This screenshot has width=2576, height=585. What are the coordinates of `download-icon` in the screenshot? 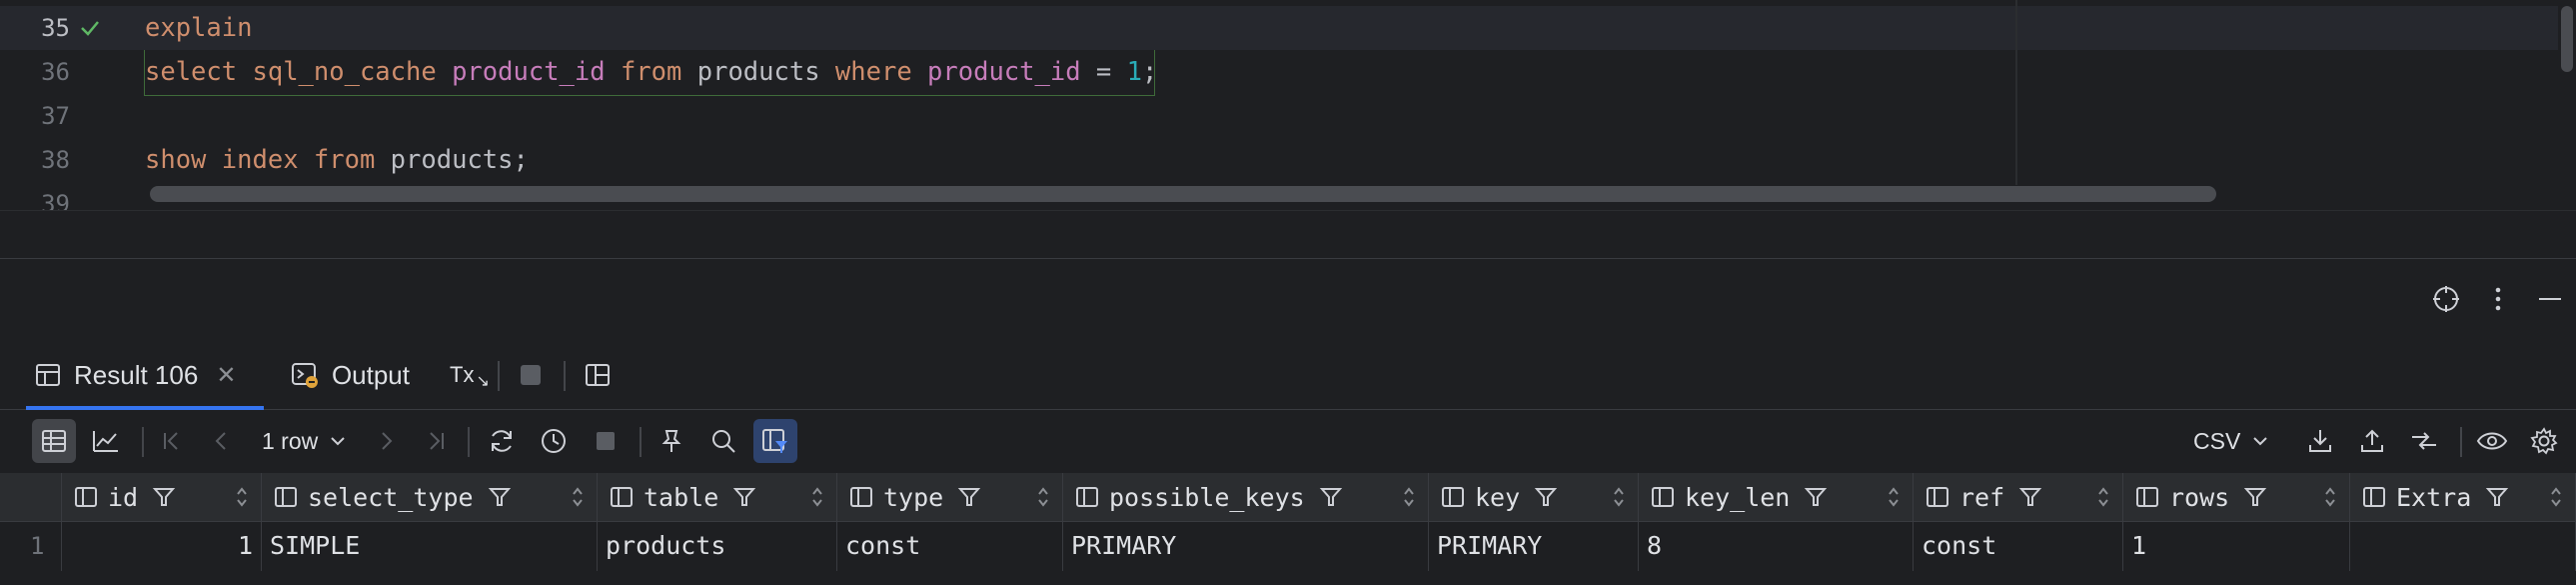 It's located at (2320, 441).